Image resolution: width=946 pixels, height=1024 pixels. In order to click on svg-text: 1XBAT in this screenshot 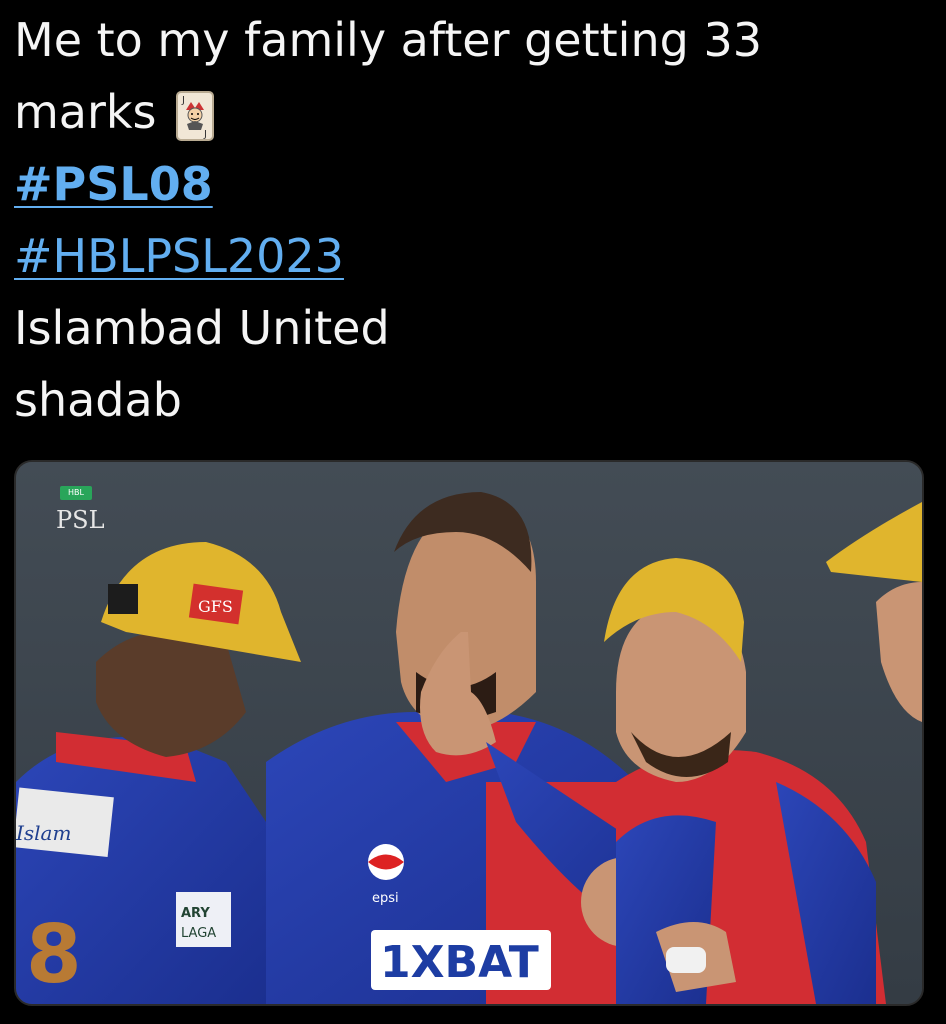, I will do `click(459, 962)`.